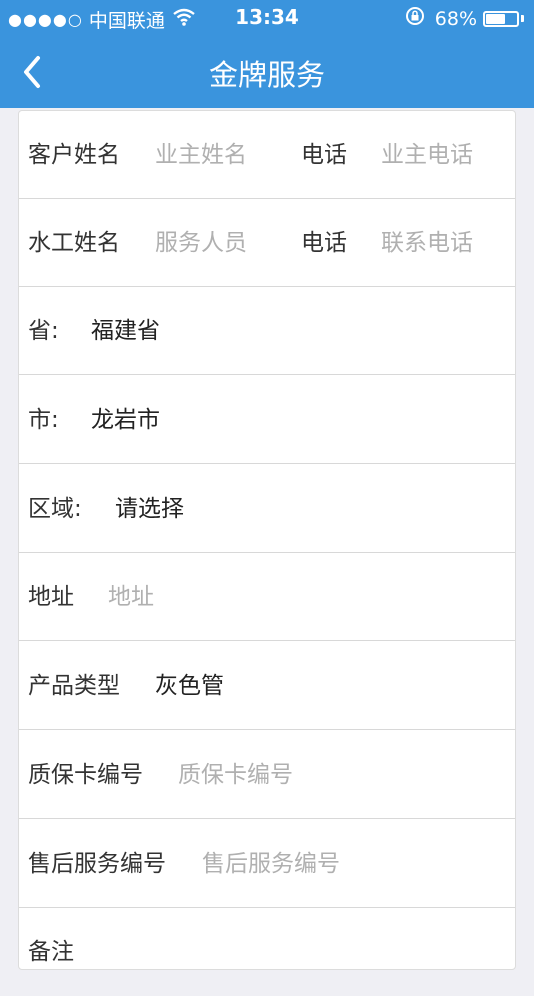 This screenshot has width=534, height=996. Describe the element at coordinates (125, 420) in the screenshot. I see `city-select: 龙岩市` at that location.